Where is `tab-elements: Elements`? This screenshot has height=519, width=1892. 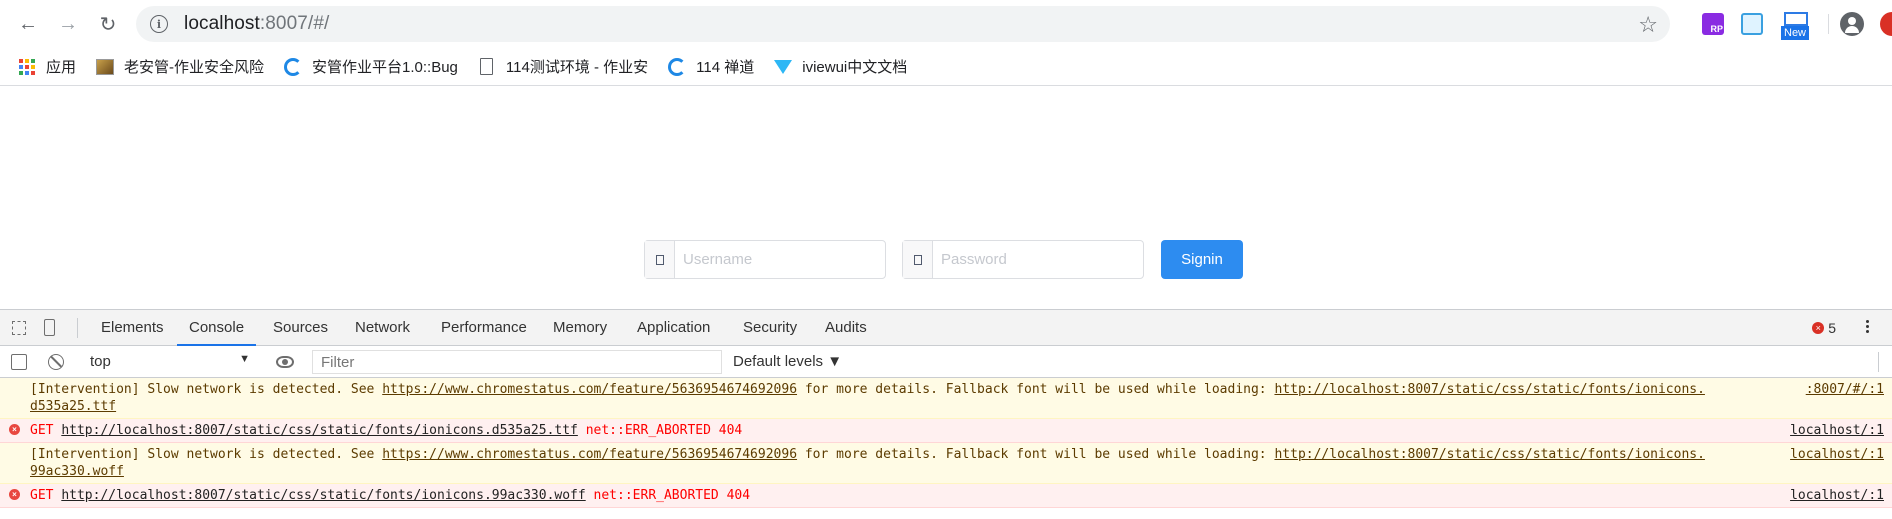 tab-elements: Elements is located at coordinates (132, 328).